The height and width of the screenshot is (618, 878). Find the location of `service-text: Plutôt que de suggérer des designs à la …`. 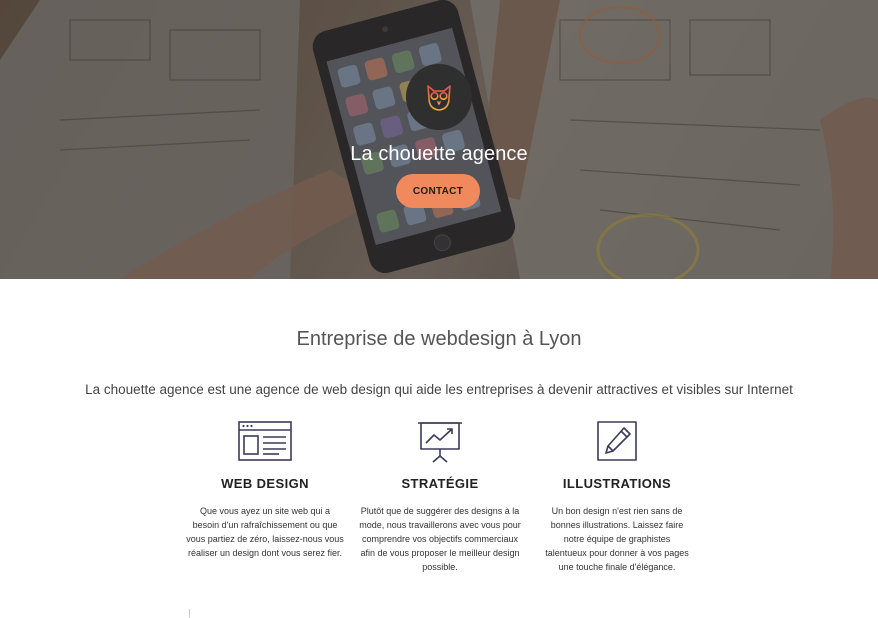

service-text: Plutôt que de suggérer des designs à la … is located at coordinates (440, 539).